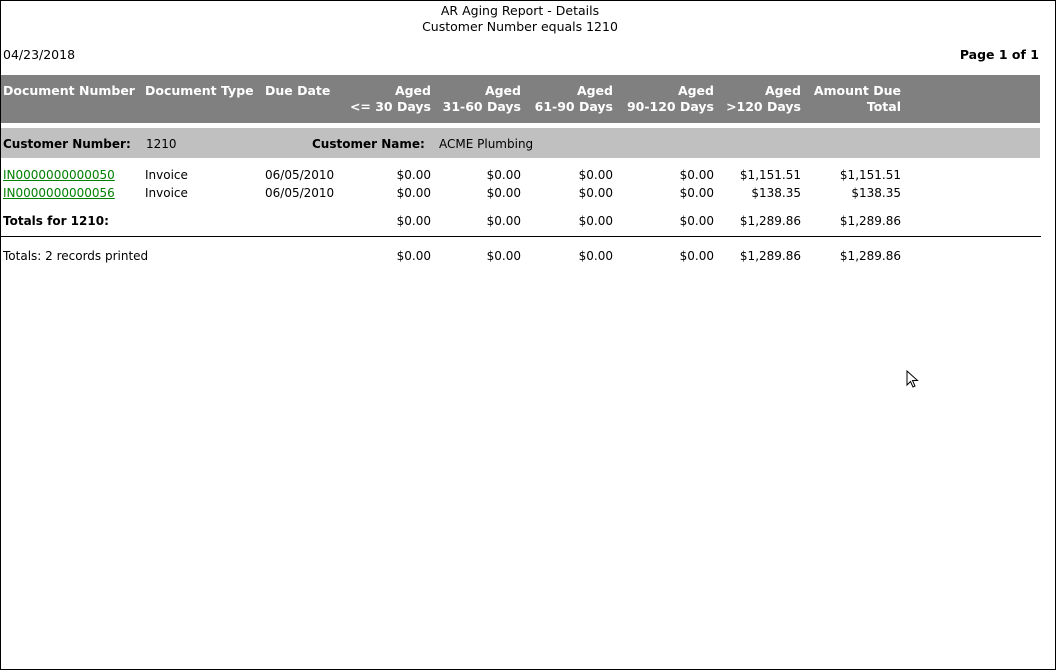 This screenshot has height=670, width=1056. I want to click on report-date: 04/23/2018, so click(39, 54).